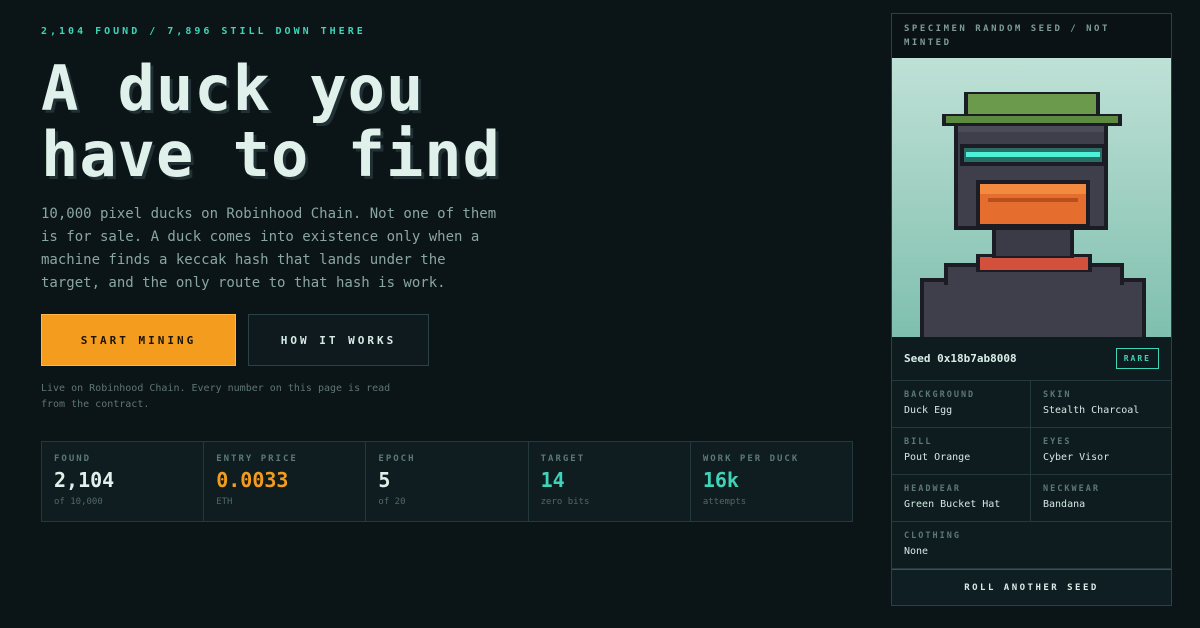 The width and height of the screenshot is (1200, 628). I want to click on trait-label: NECKWEAR, so click(1071, 489).